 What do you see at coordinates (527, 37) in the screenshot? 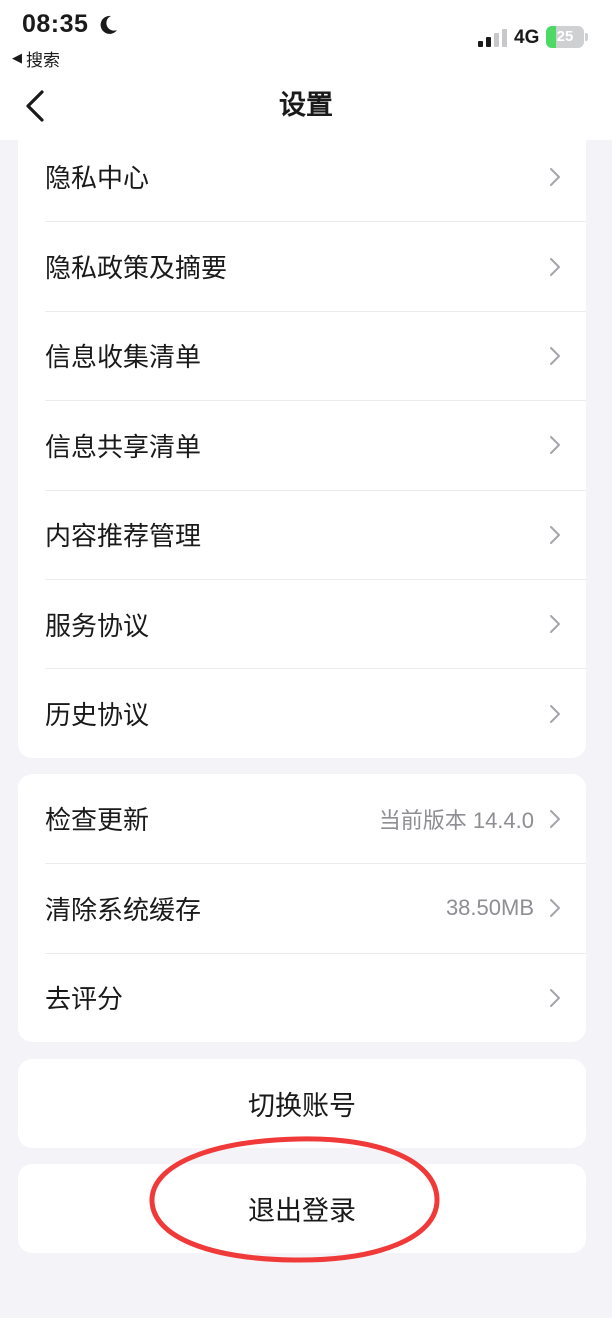
I see `network-label: 4G` at bounding box center [527, 37].